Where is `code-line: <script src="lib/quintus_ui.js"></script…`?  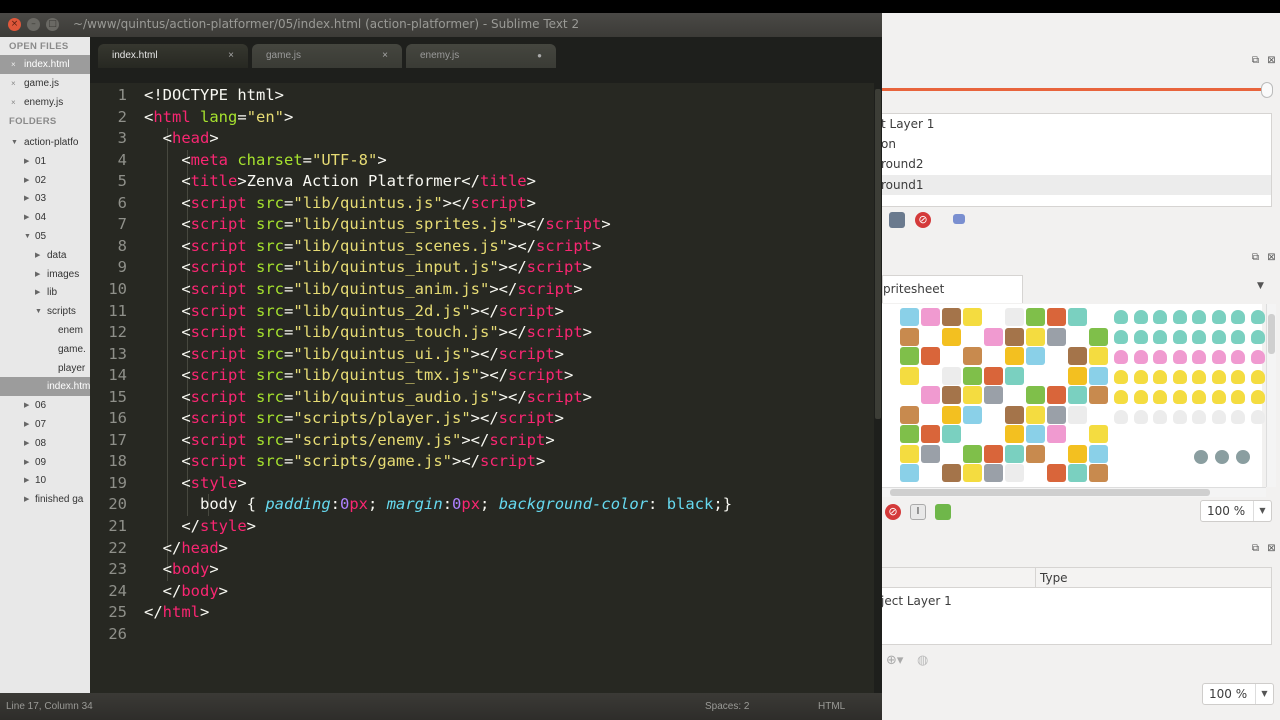
code-line: <script src="lib/quintus_ui.js"></script… is located at coordinates (354, 355).